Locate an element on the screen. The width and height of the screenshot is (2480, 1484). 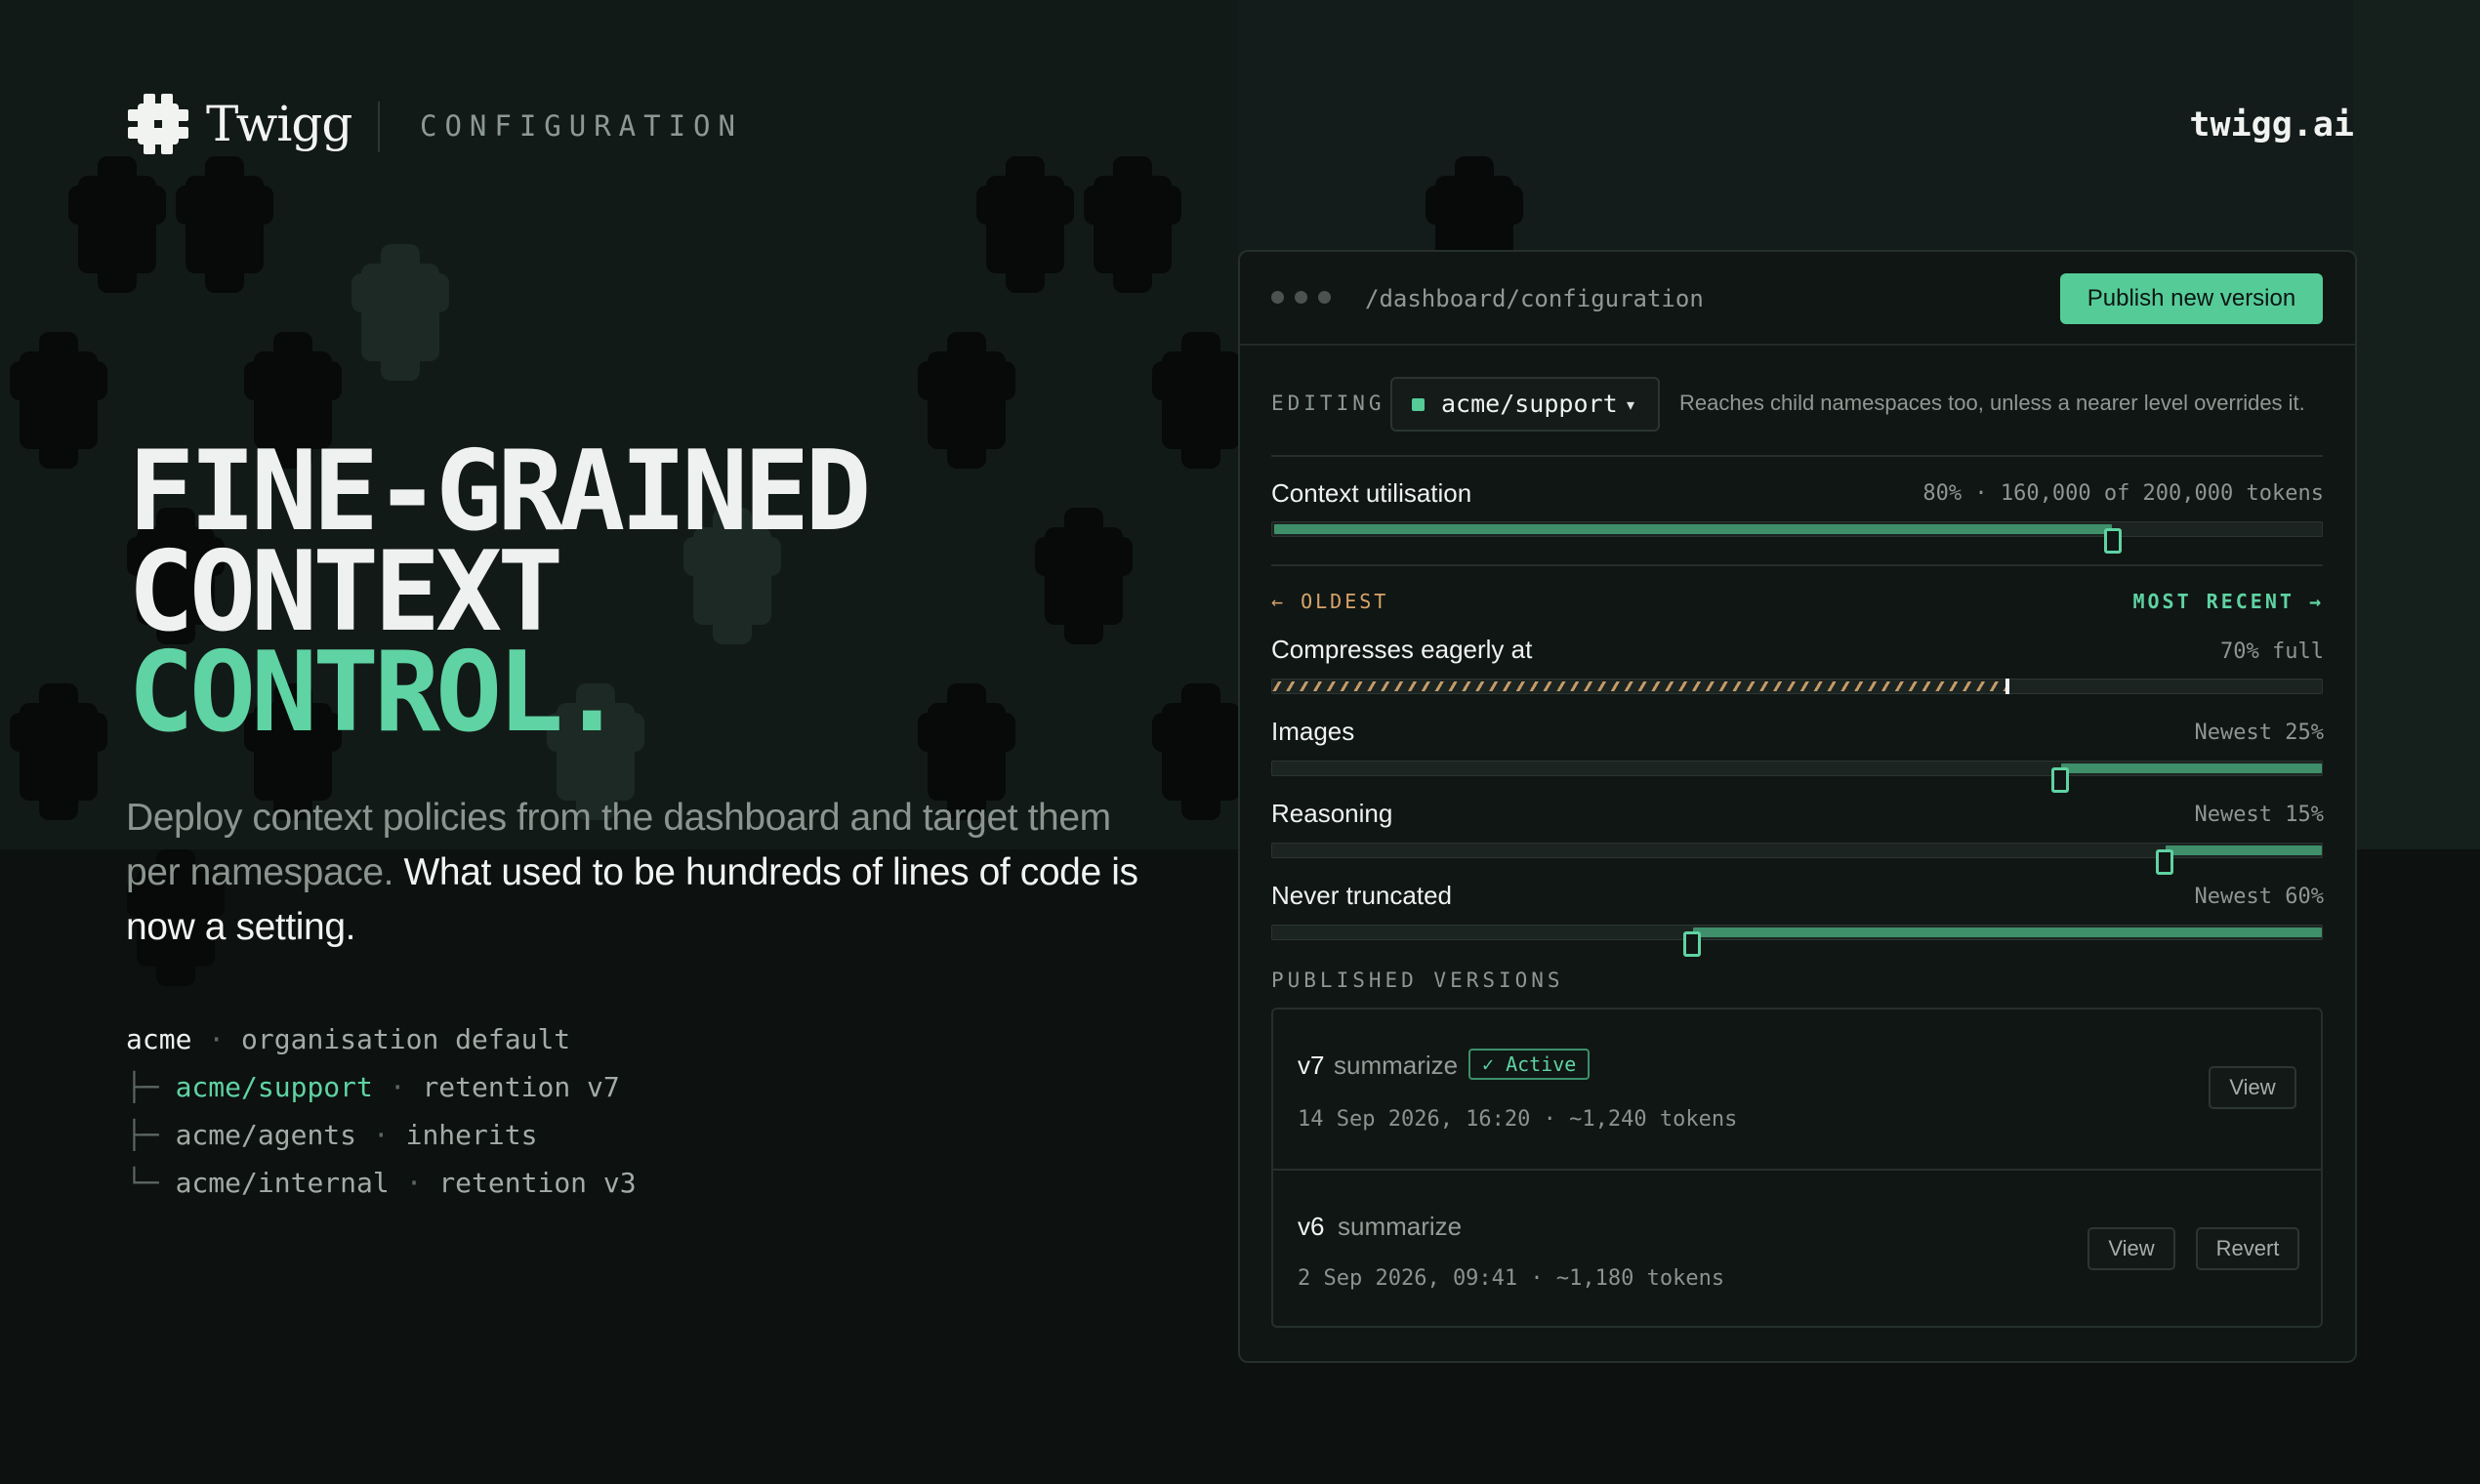
publish-new-version-button: Publish new version is located at coordinates (2191, 299).